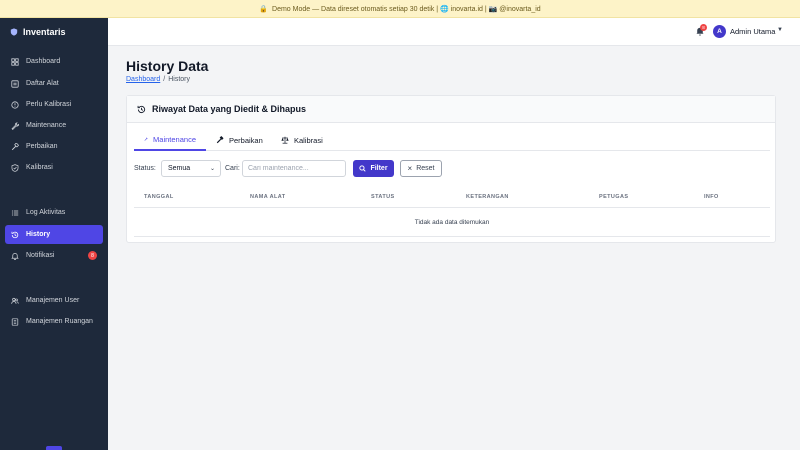 Image resolution: width=800 pixels, height=450 pixels. Describe the element at coordinates (46, 125) in the screenshot. I see `sidebar-item-label: Maintenance` at that location.